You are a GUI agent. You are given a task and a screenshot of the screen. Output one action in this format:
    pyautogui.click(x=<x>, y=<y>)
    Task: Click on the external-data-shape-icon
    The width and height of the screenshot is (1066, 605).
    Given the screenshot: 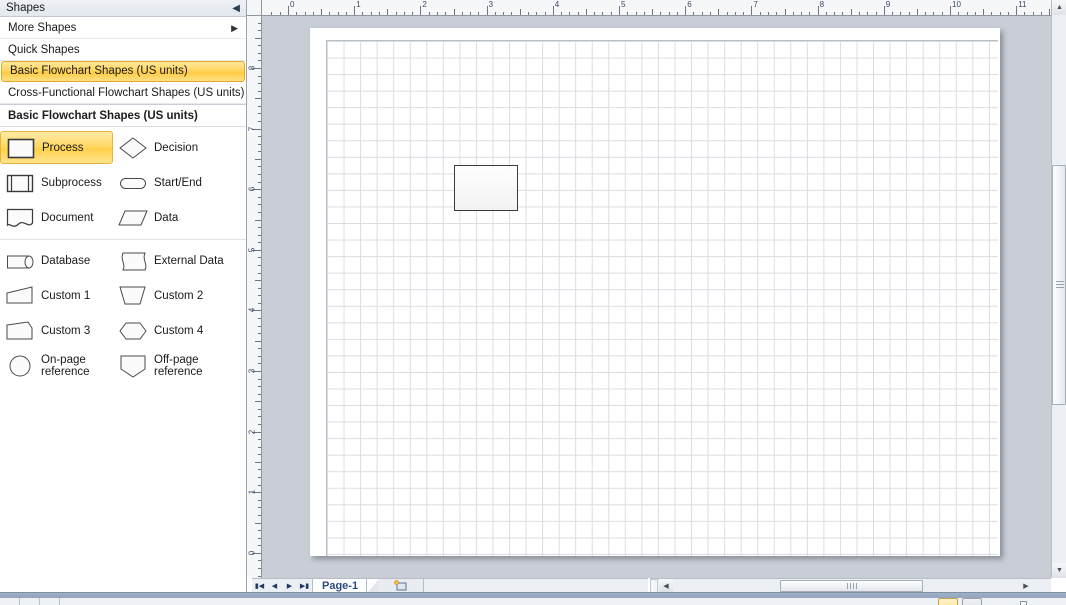 What is the action you would take?
    pyautogui.click(x=133, y=261)
    